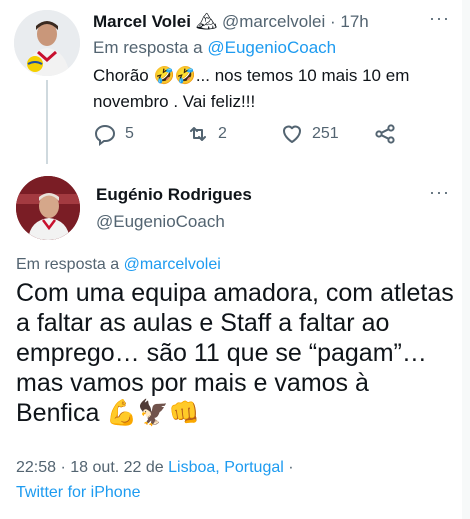  Describe the element at coordinates (325, 133) in the screenshot. I see `like-count: 251` at that location.